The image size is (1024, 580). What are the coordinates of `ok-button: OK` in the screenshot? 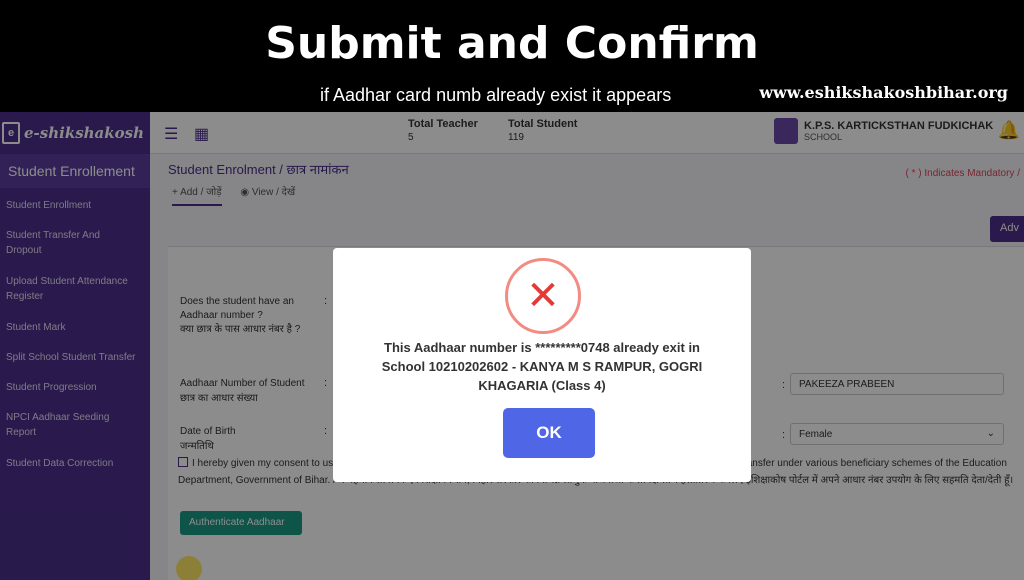 It's located at (549, 433).